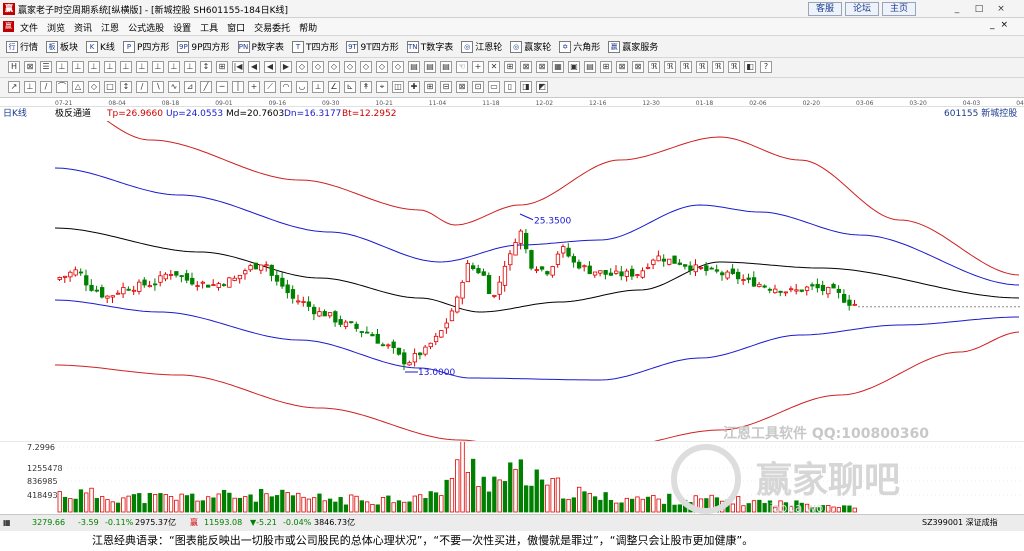 This screenshot has height=551, width=1024. What do you see at coordinates (366, 87) in the screenshot?
I see `tool-icon: ↟` at bounding box center [366, 87].